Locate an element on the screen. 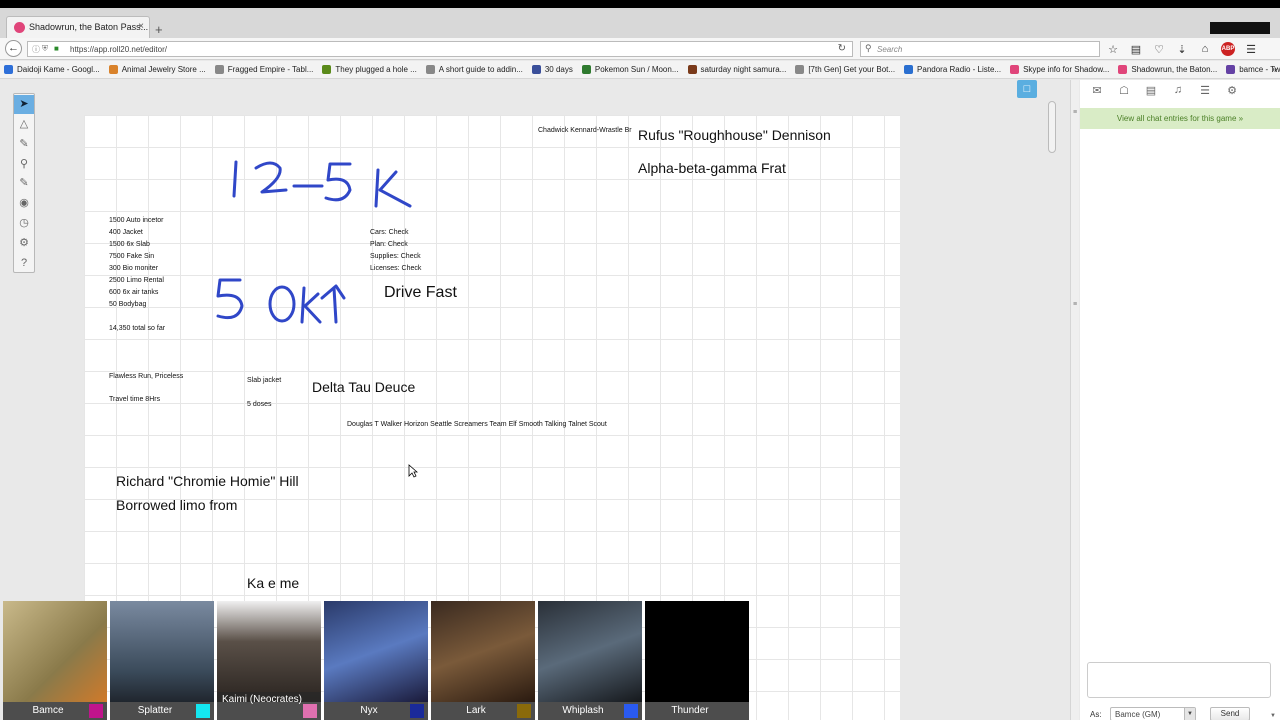 This screenshot has width=1280, height=720. zoom-tool-icon: ⚲ is located at coordinates (24, 164).